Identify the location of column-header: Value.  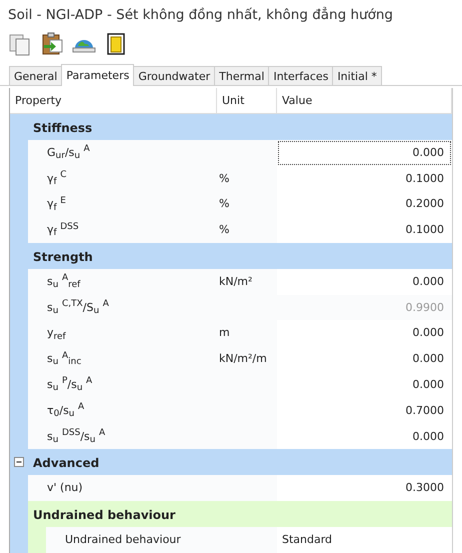
(364, 100).